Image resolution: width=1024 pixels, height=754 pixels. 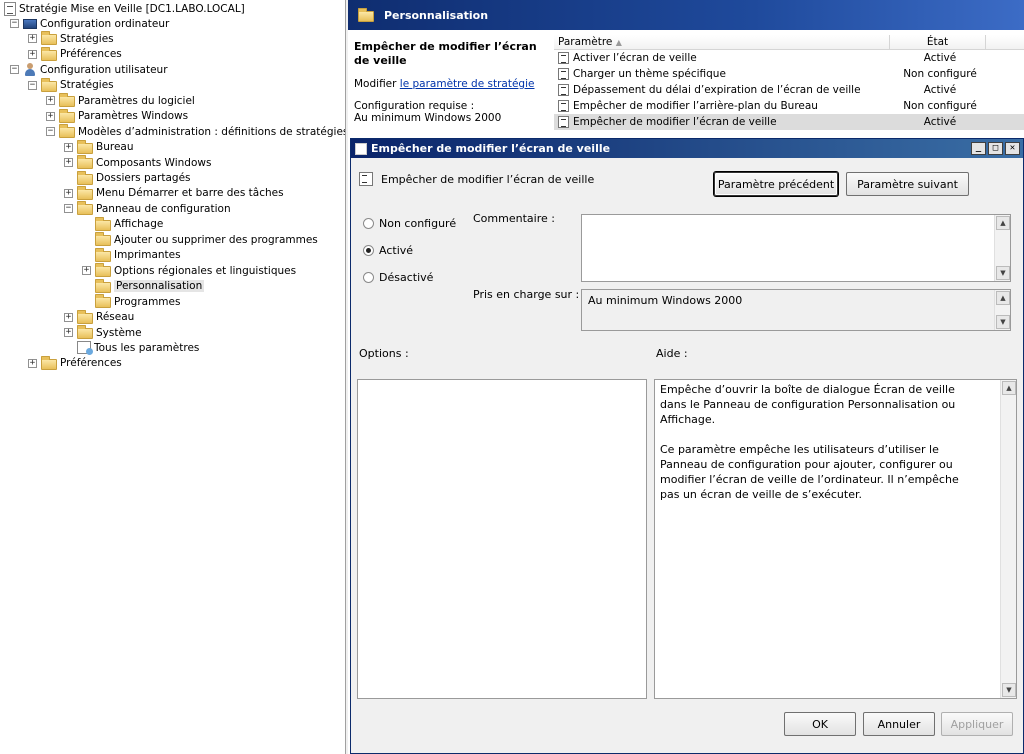 I want to click on tree-node: + Paramètres du logiciel, so click(x=120, y=100).